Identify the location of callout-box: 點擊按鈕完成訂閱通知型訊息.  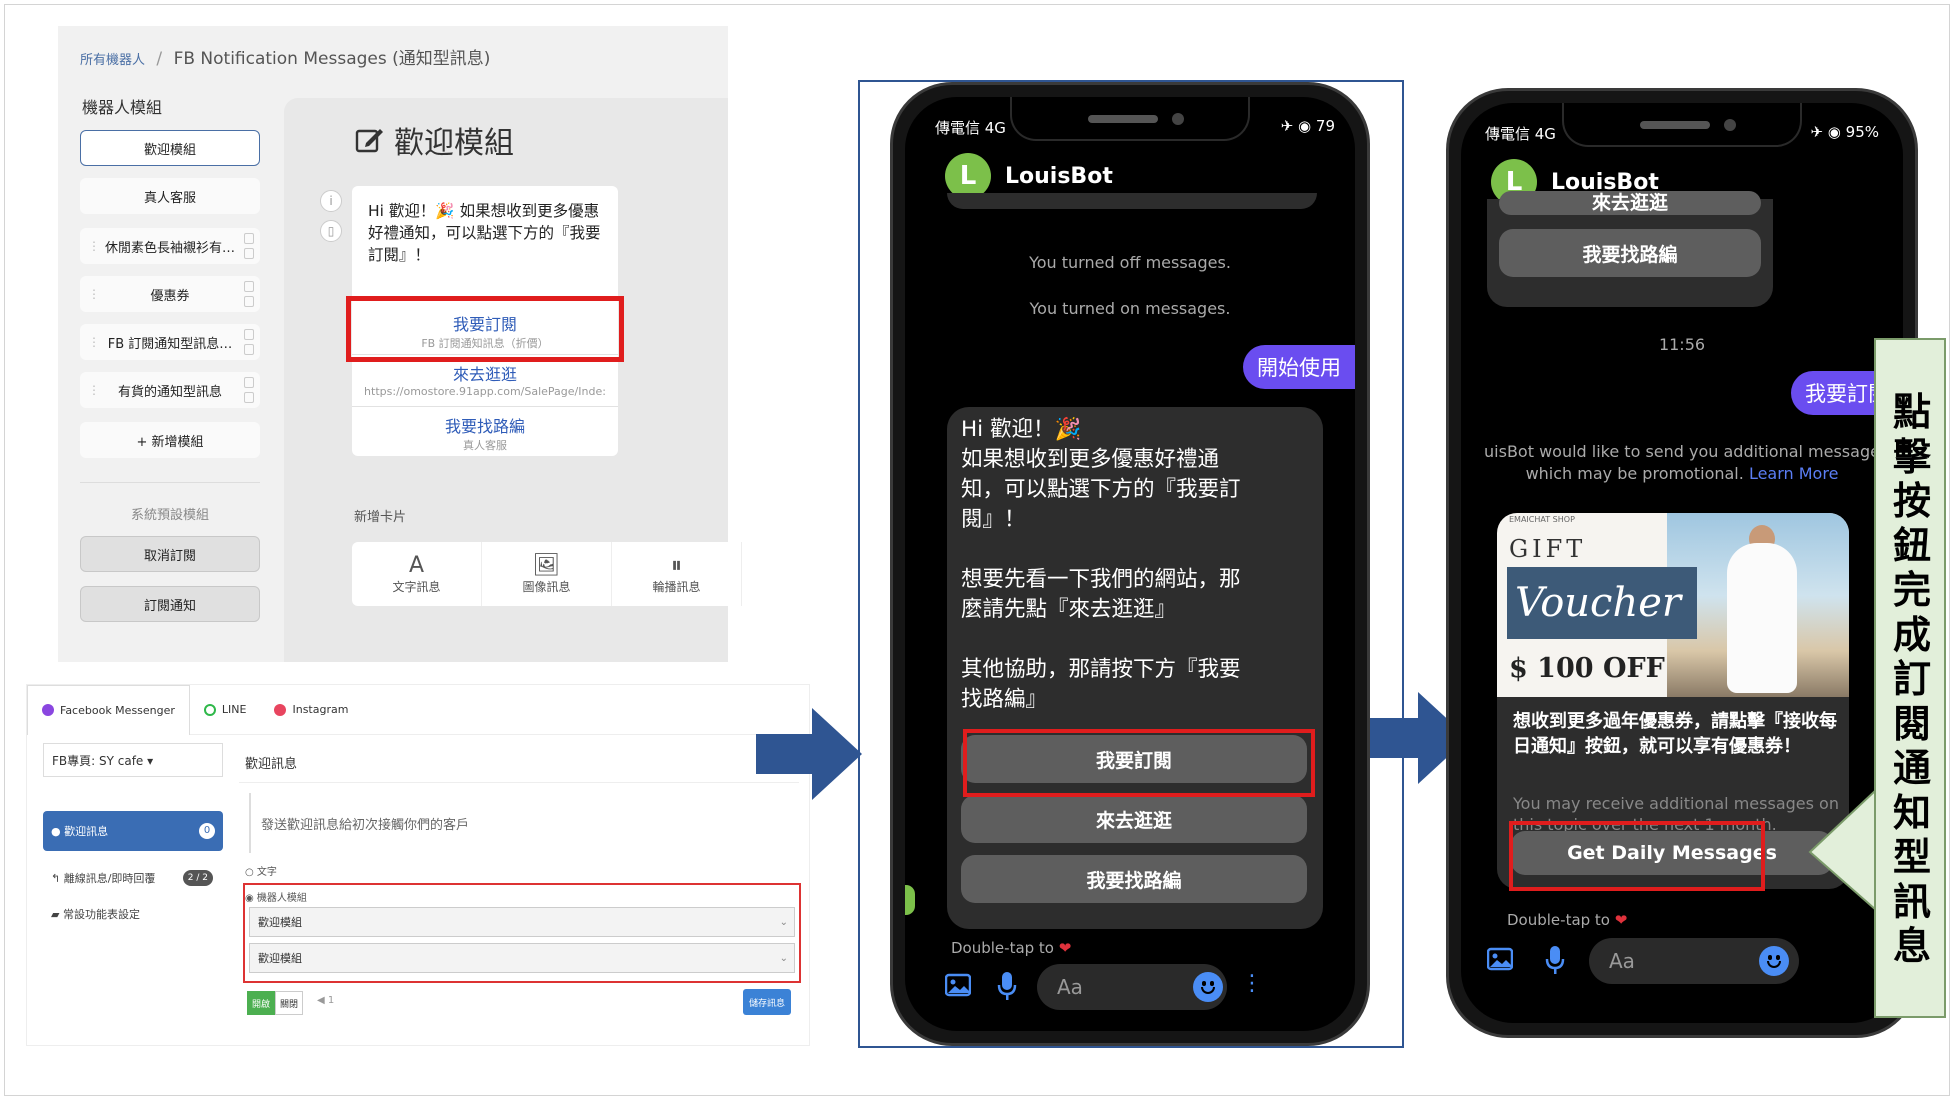
(1910, 678).